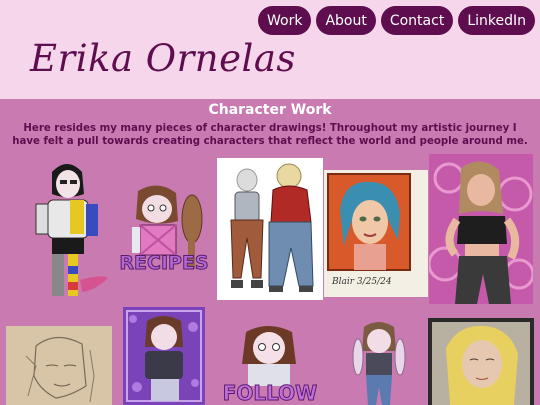  What do you see at coordinates (481, 361) in the screenshot?
I see `artwork-blonde-painted-portrait` at bounding box center [481, 361].